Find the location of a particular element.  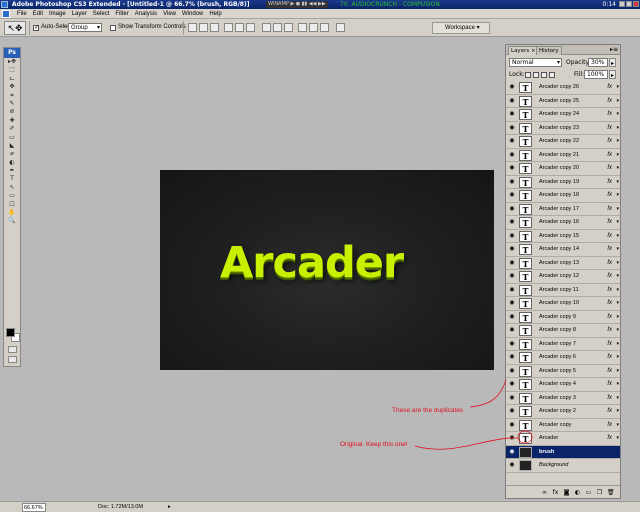

screen-mode-icon is located at coordinates (12, 359).